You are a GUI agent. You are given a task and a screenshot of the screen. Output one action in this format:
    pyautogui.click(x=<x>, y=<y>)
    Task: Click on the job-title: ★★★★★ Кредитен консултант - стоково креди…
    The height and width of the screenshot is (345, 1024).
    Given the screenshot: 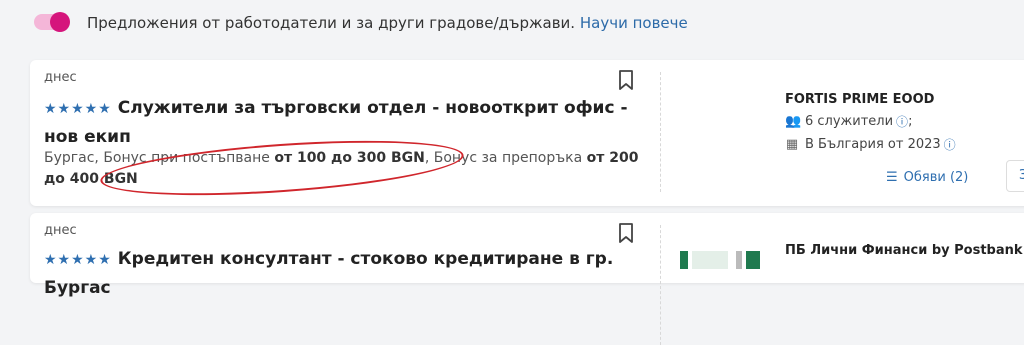 What is the action you would take?
    pyautogui.click(x=344, y=273)
    